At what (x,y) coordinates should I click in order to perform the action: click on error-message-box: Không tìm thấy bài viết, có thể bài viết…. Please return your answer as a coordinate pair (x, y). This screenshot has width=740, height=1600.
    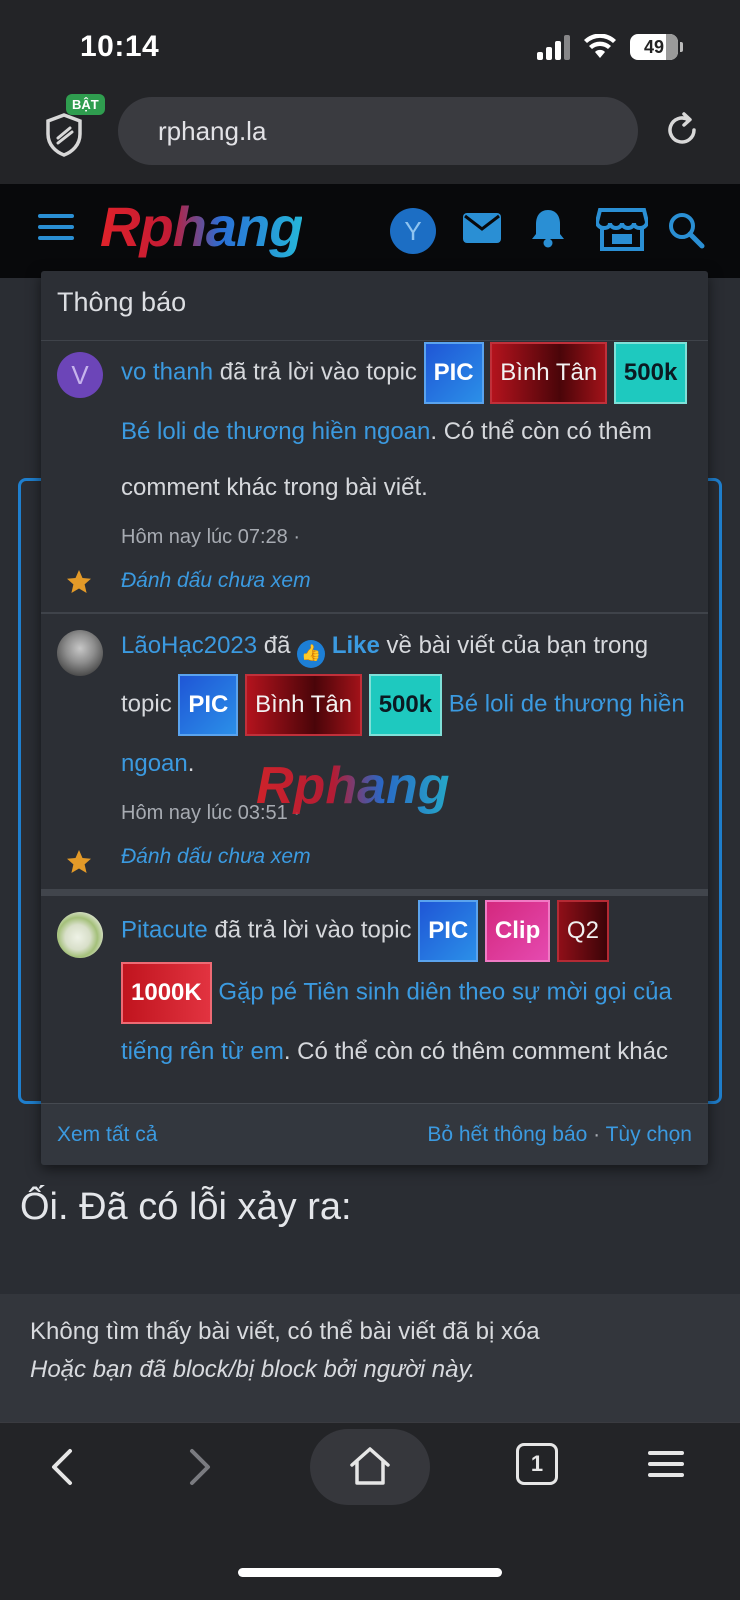
    Looking at the image, I should click on (370, 1360).